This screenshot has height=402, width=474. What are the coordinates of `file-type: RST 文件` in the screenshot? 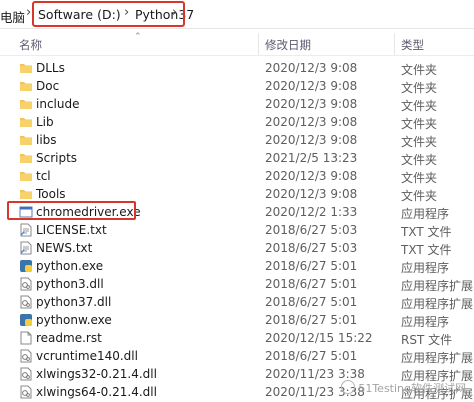 It's located at (427, 340).